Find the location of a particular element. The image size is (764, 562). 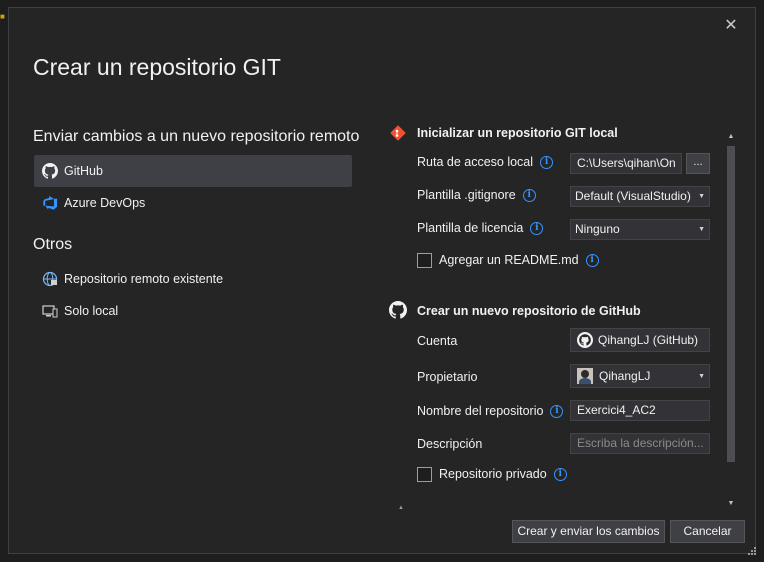

license-dropdown: Ninguno ▼ is located at coordinates (640, 229).